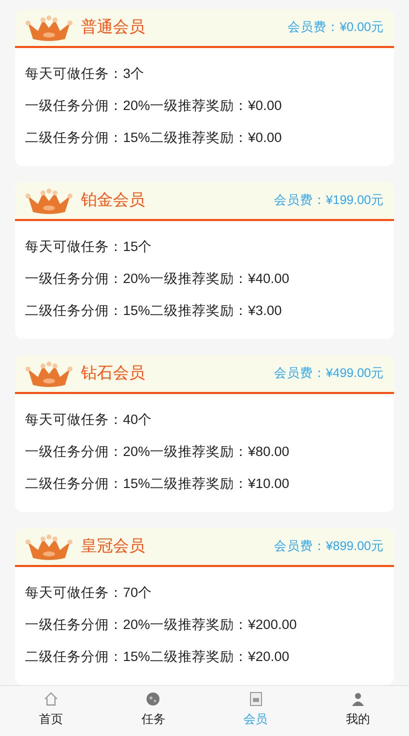  Describe the element at coordinates (329, 547) in the screenshot. I see `member-fee: 会员费：¥899.00元` at that location.